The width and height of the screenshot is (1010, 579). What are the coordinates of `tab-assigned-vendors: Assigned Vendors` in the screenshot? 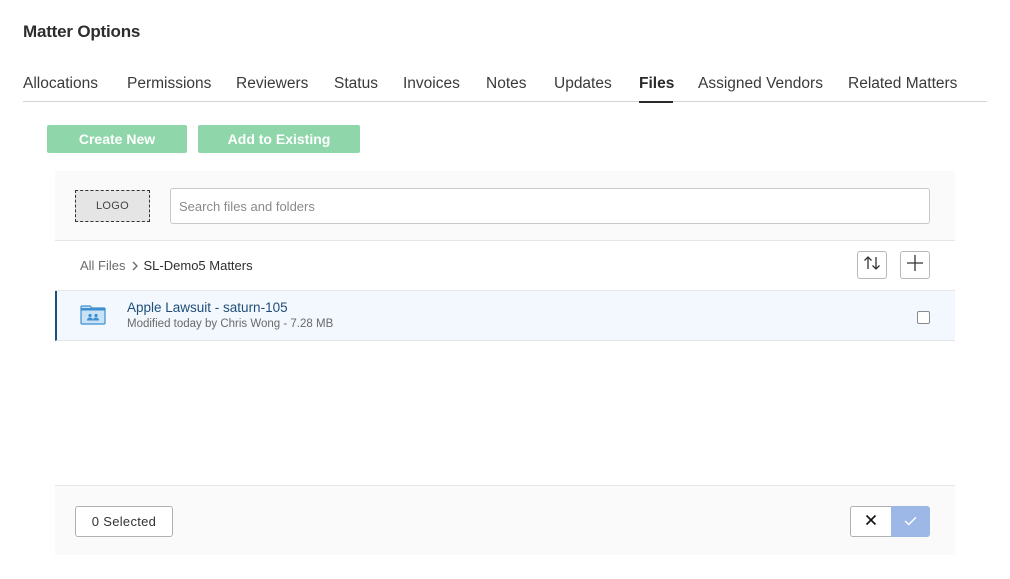 It's located at (773, 87).